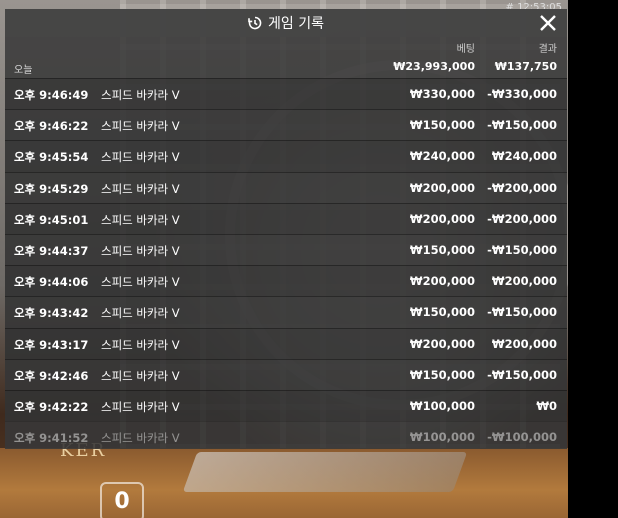  Describe the element at coordinates (286, 374) in the screenshot. I see `history-row: 오후 9:42:46 스피드 바카라 V ₩150,000 -₩150,000` at that location.